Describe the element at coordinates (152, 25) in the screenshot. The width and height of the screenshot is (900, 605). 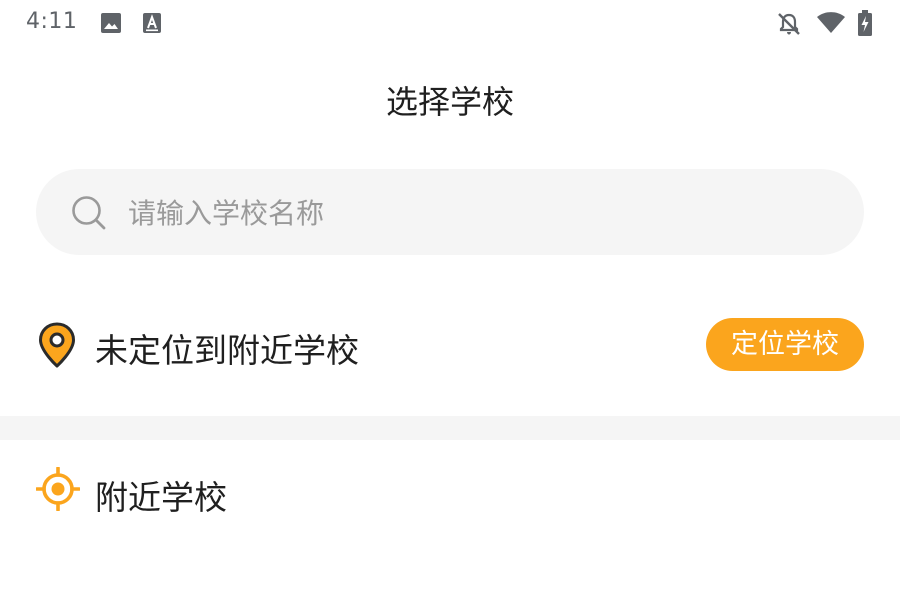
I see `text-a-icon` at that location.